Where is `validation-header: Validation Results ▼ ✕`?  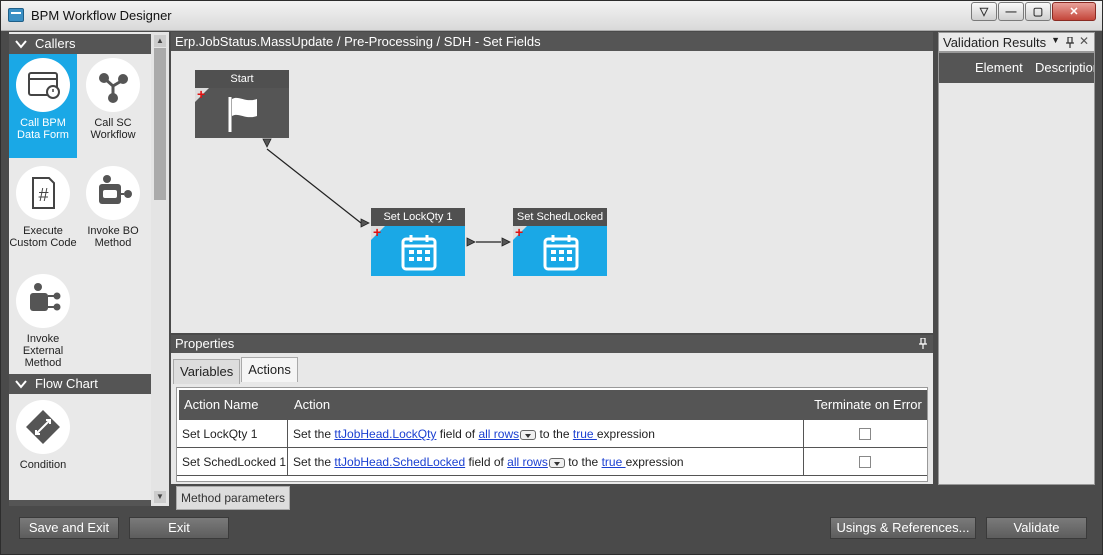
validation-header: Validation Results ▼ ✕ is located at coordinates (1016, 42).